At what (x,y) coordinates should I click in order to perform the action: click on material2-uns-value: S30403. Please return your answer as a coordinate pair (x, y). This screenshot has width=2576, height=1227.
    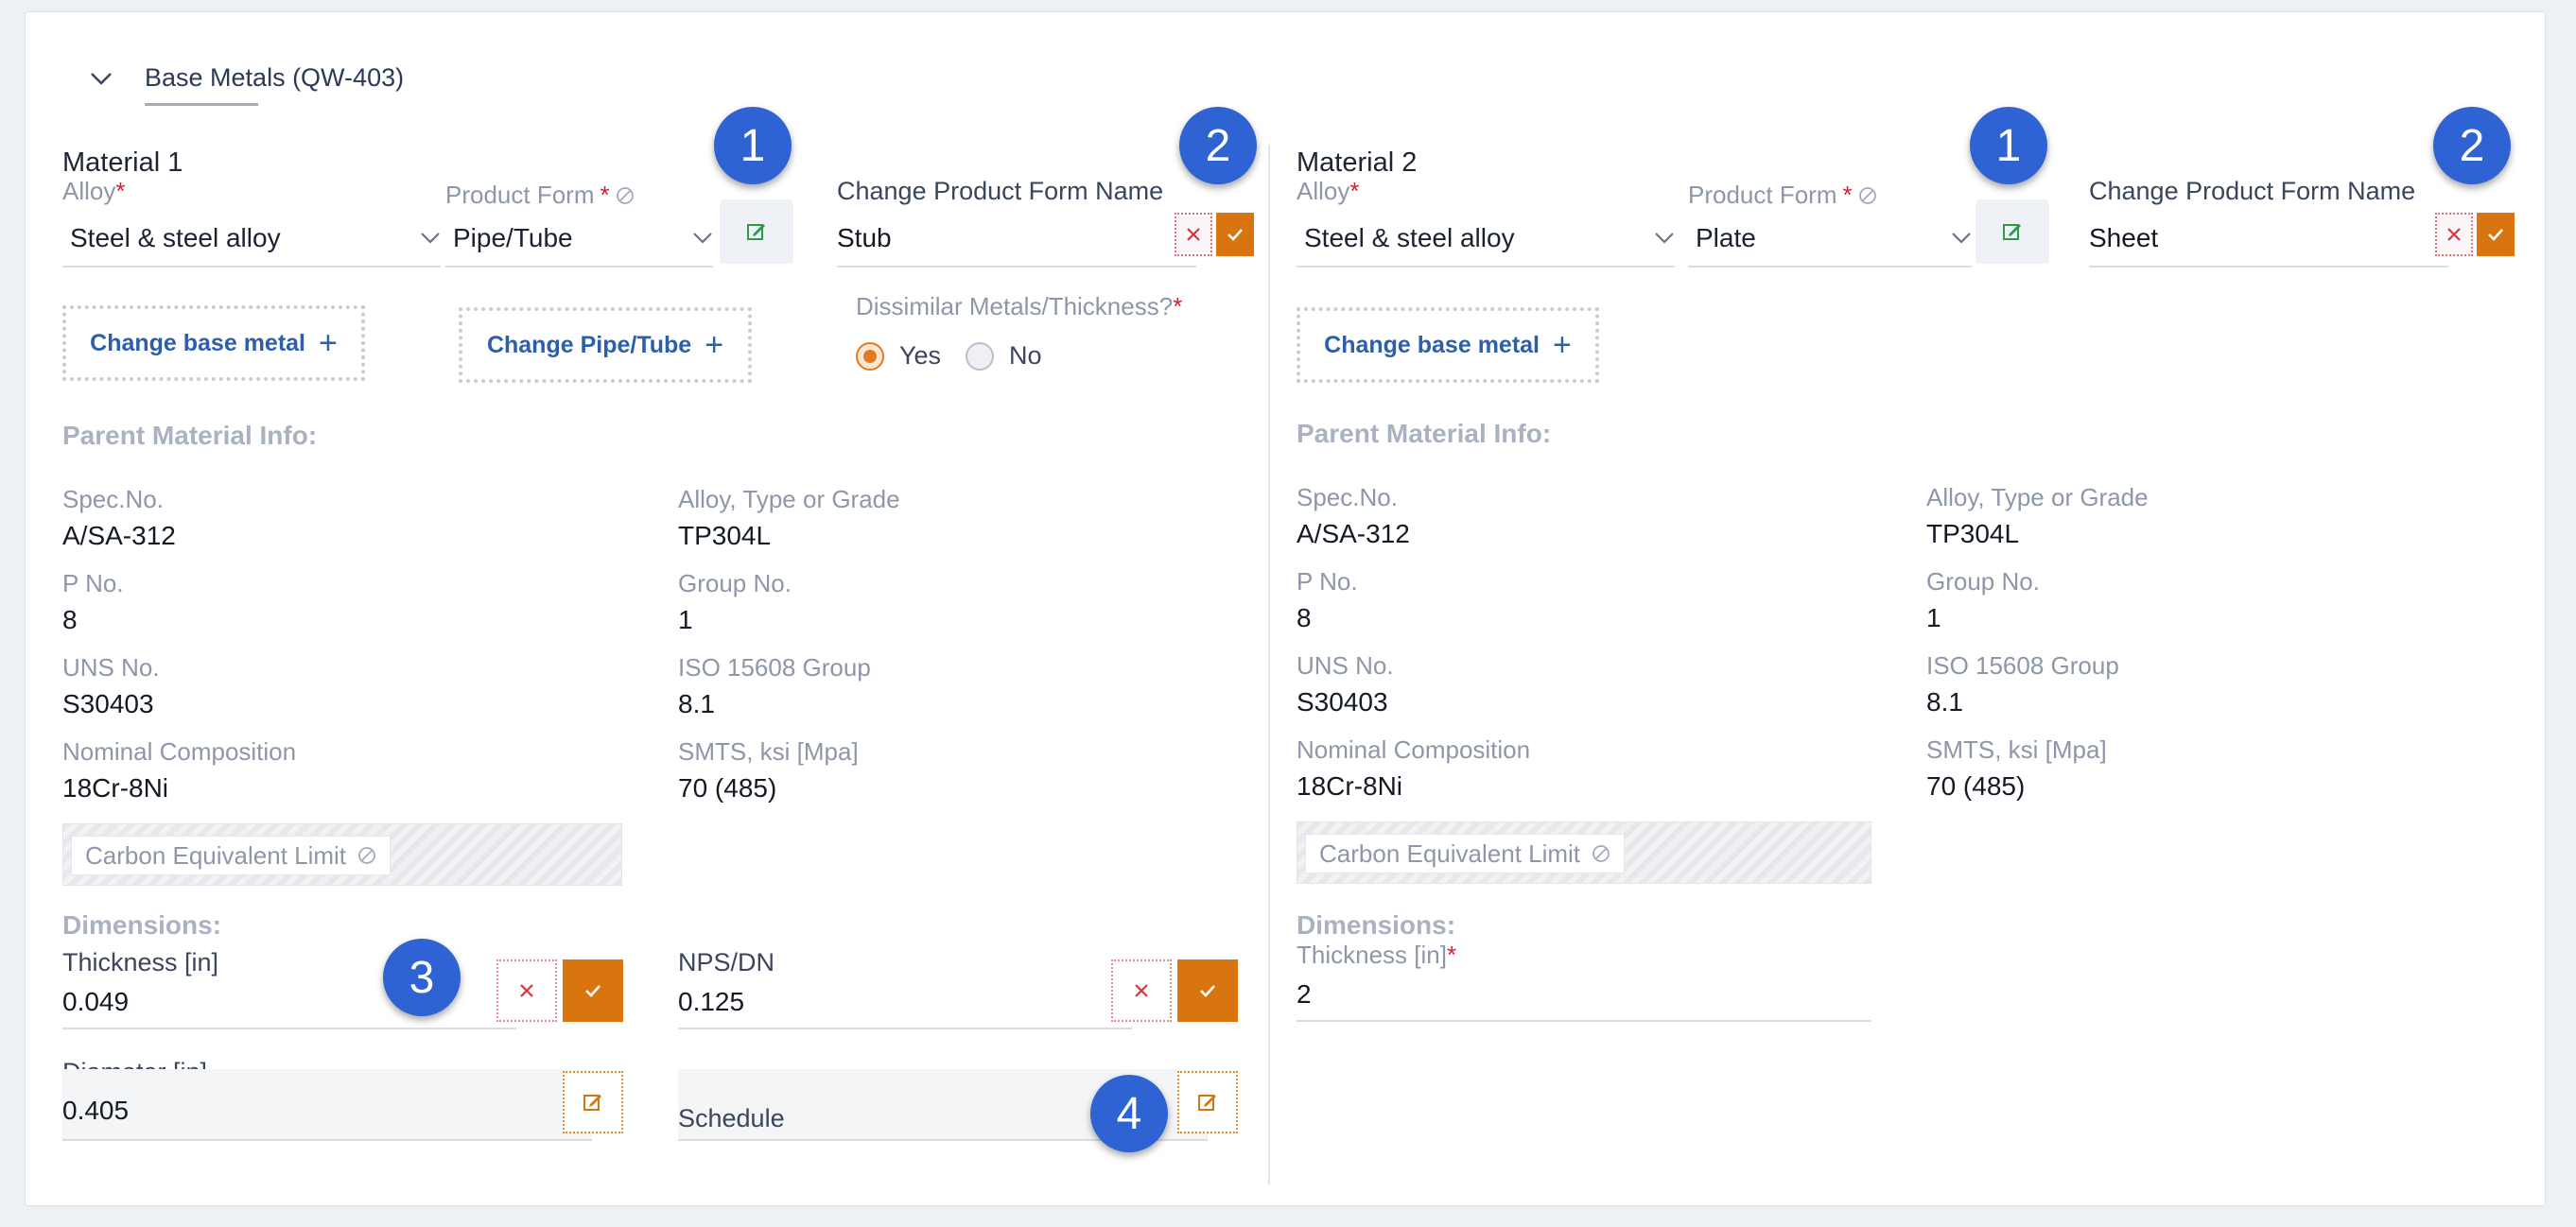
    Looking at the image, I should click on (1342, 702).